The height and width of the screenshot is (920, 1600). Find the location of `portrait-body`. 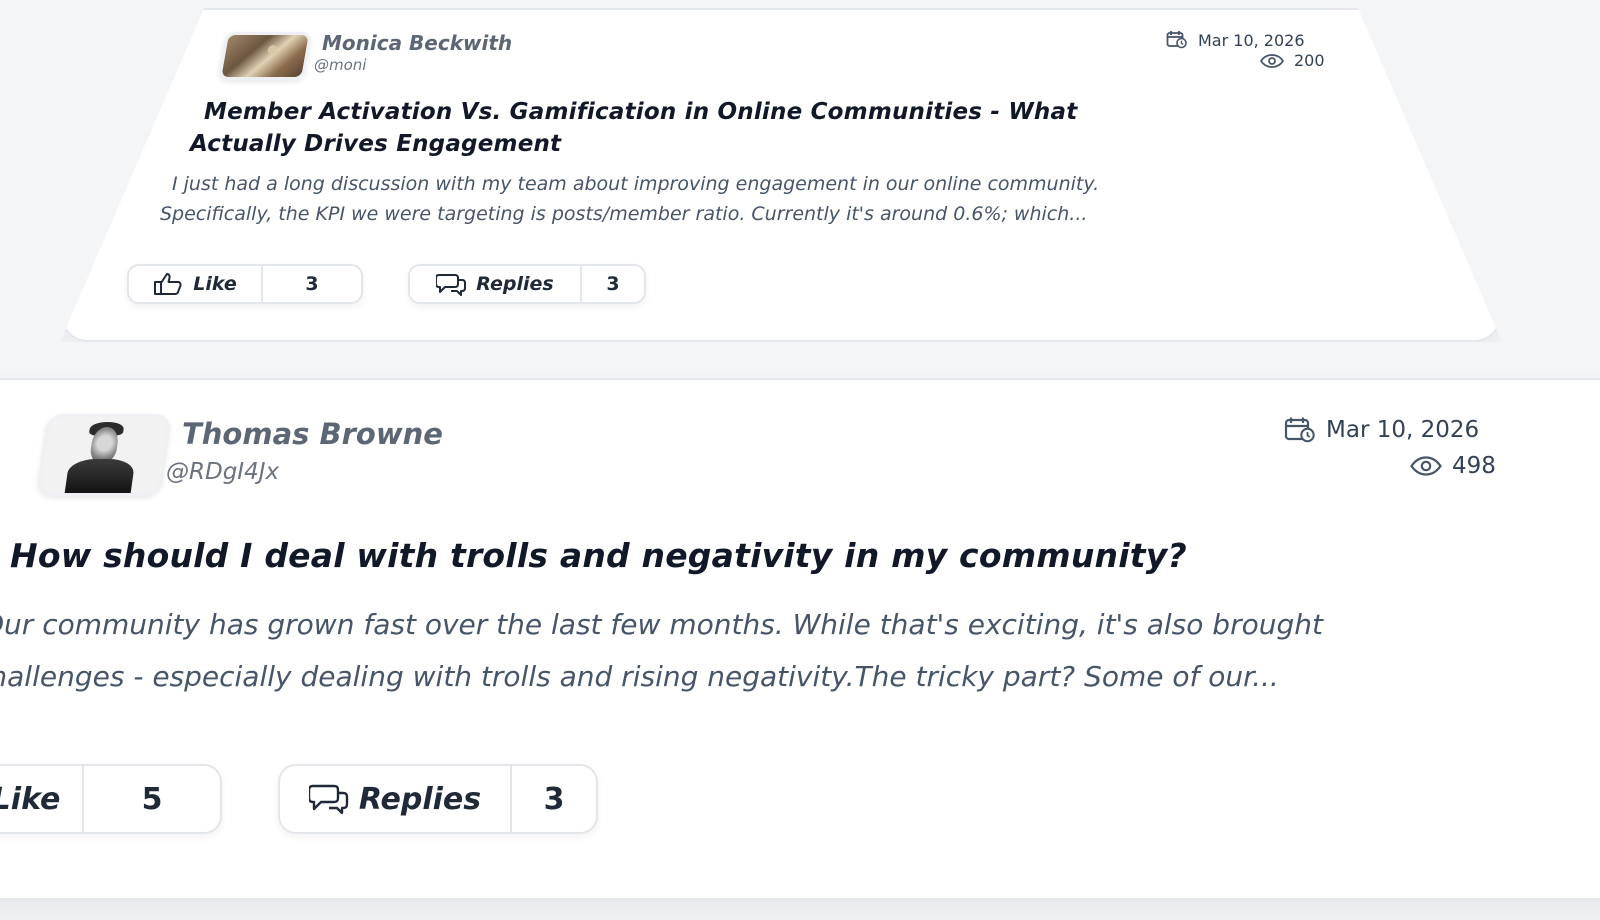

portrait-body is located at coordinates (100, 477).